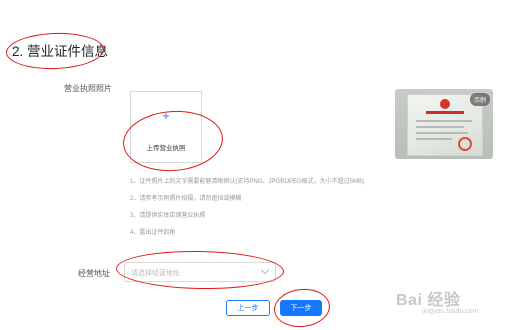  What do you see at coordinates (444, 124) in the screenshot?
I see `example-license-image: 示例` at bounding box center [444, 124].